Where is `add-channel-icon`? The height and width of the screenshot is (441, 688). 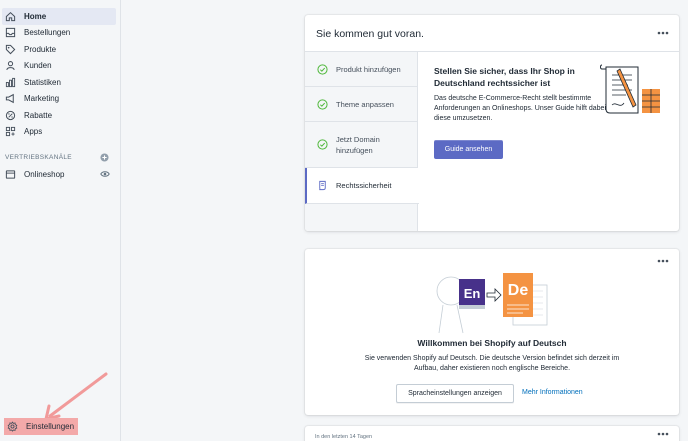
add-channel-icon is located at coordinates (104, 157).